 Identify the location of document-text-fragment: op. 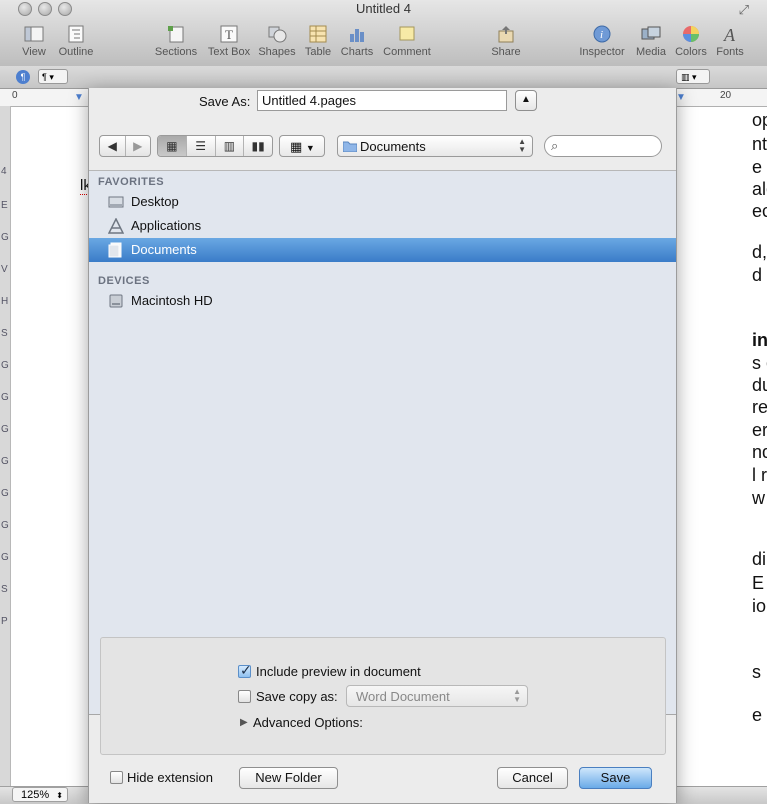
(759, 120).